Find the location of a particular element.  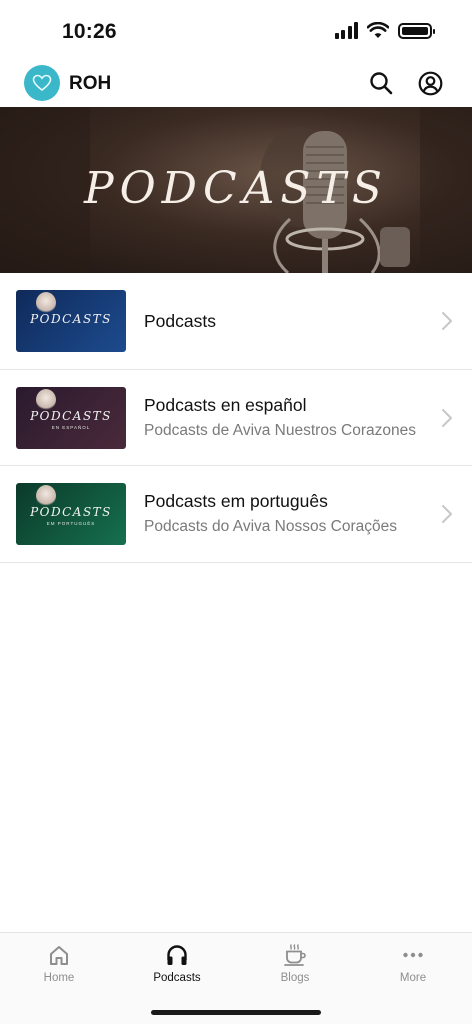

thumbnail-subtitle: EM PORTUGUÊS is located at coordinates (71, 523).